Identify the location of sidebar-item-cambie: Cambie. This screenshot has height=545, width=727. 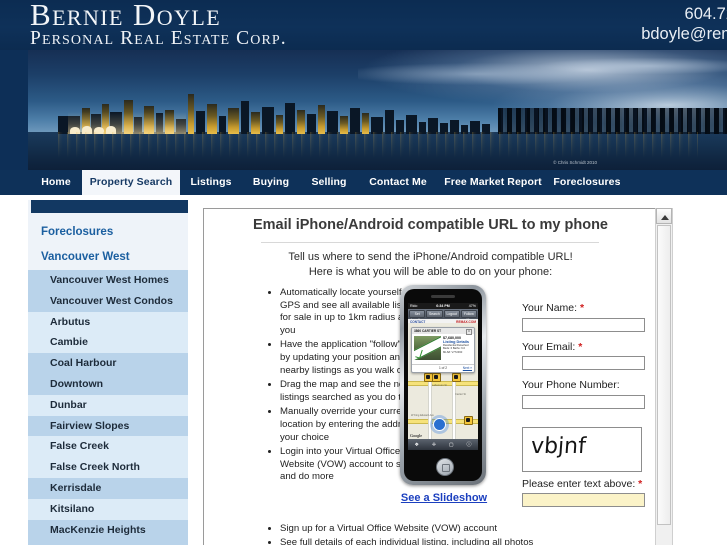
(108, 343).